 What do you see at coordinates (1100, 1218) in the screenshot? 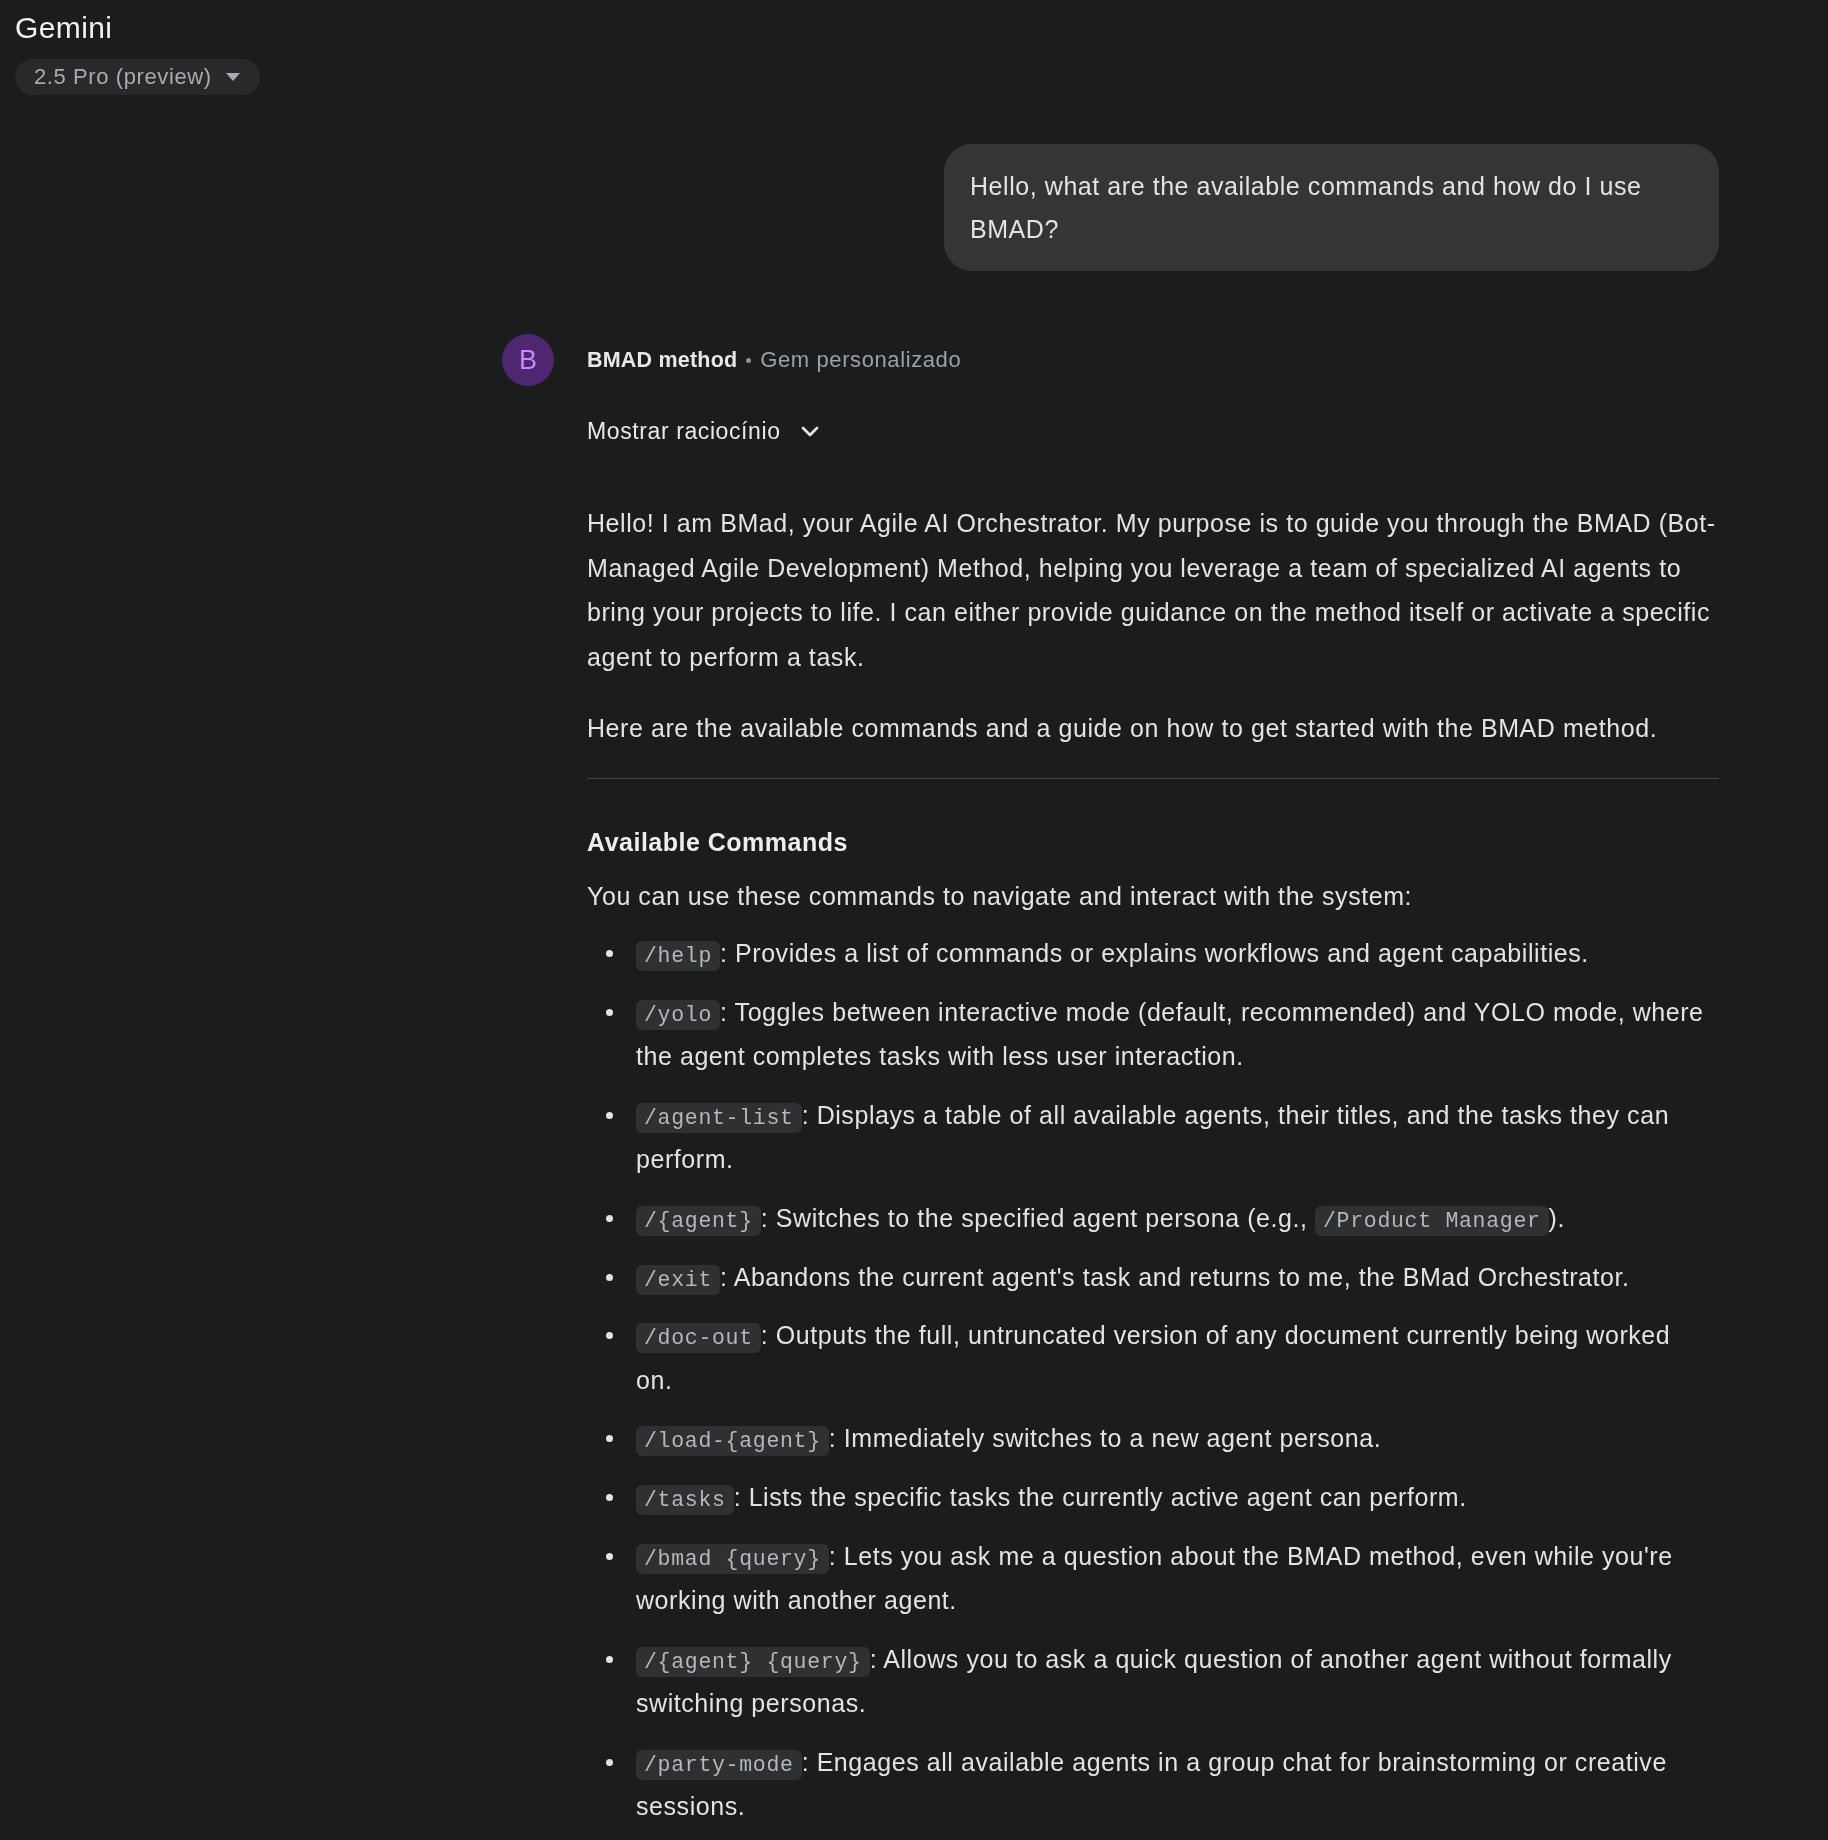
I see `command-description: /{agent} : Switches to the specified agent persona (e.g., /Product Manager ).` at bounding box center [1100, 1218].